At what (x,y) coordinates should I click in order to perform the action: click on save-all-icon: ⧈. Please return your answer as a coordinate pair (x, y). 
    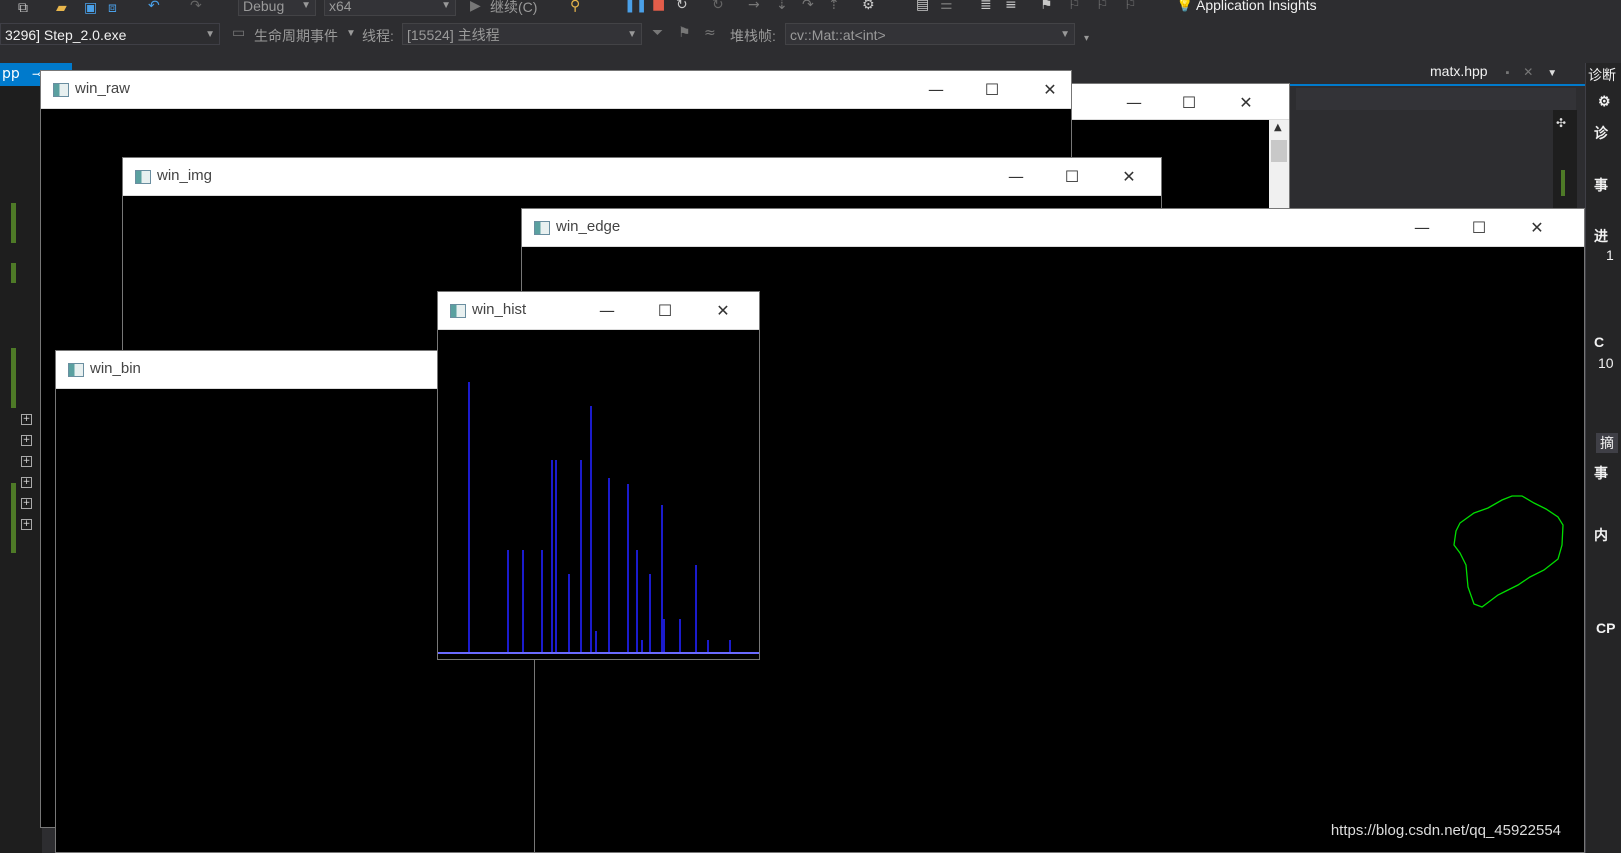
    Looking at the image, I should click on (112, 8).